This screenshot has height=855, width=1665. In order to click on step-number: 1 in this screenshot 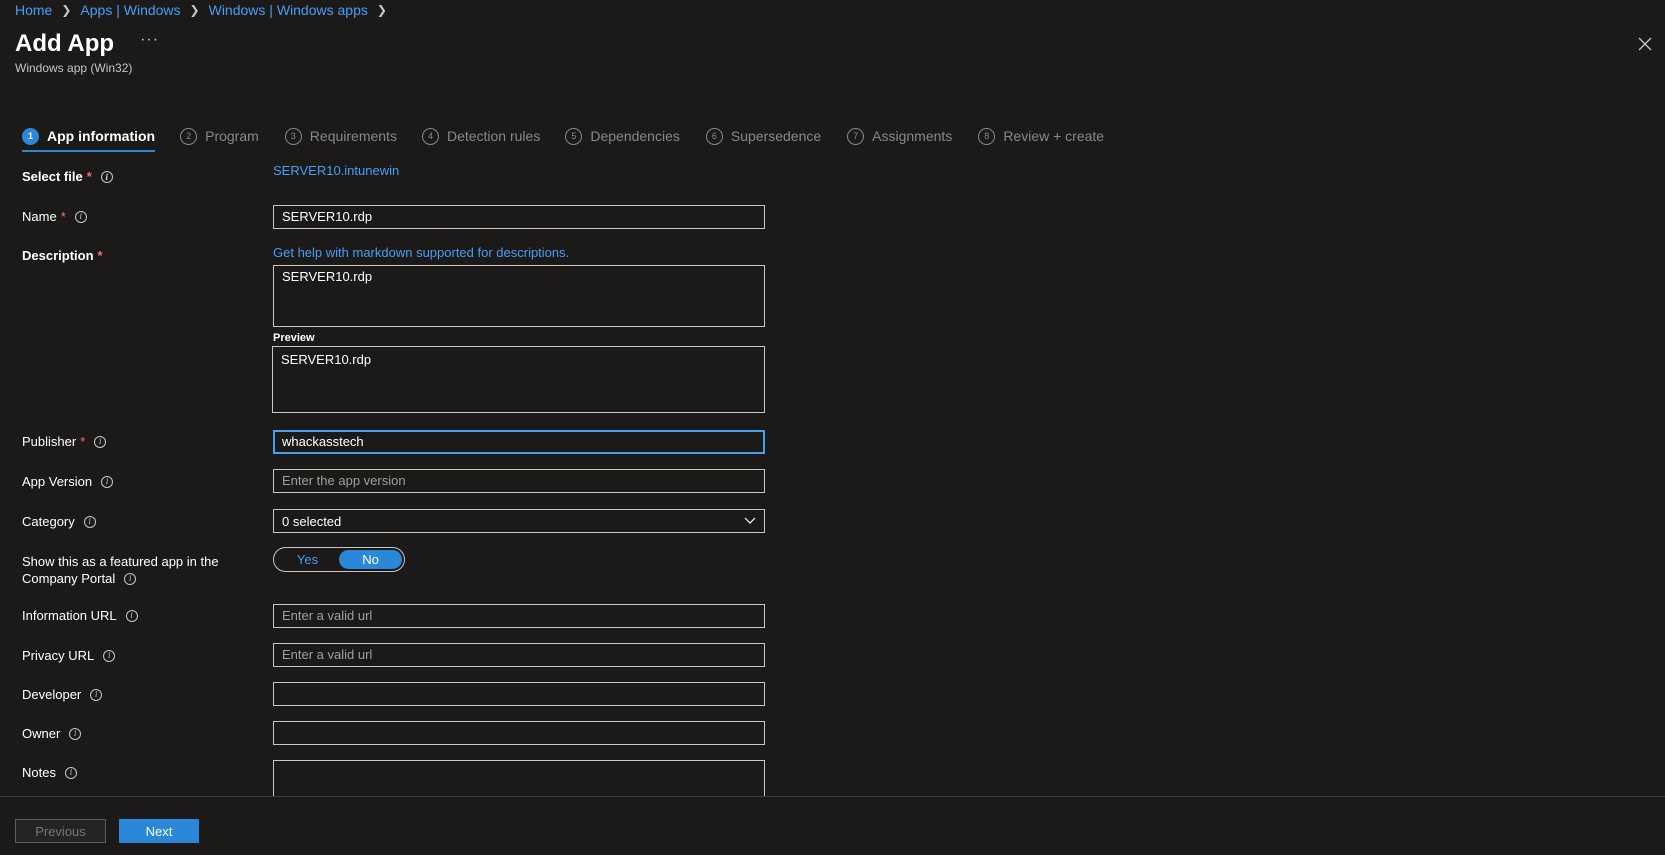, I will do `click(30, 136)`.